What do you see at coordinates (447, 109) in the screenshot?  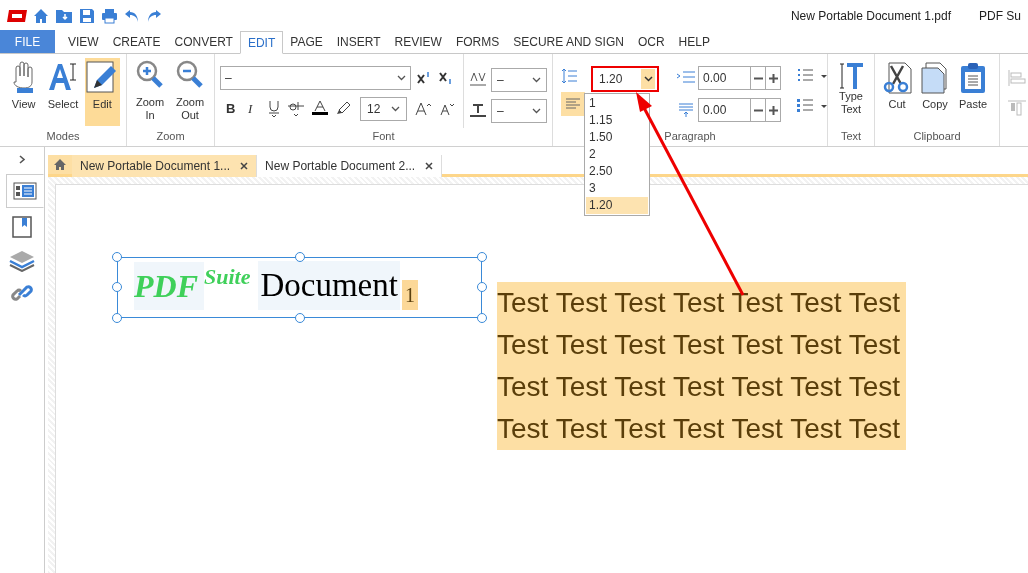 I see `shrink-font-icon` at bounding box center [447, 109].